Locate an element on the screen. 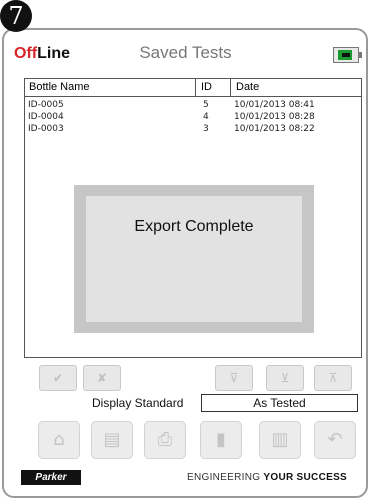 The image size is (371, 498). dialog-body: Export Complete is located at coordinates (194, 259).